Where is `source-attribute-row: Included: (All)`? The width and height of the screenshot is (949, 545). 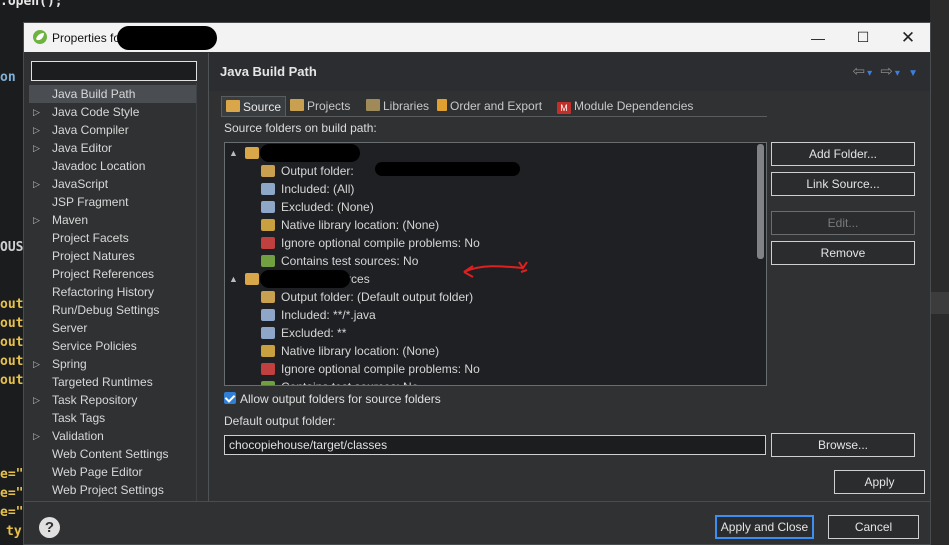
source-attribute-row: Included: (All) is located at coordinates (490, 189).